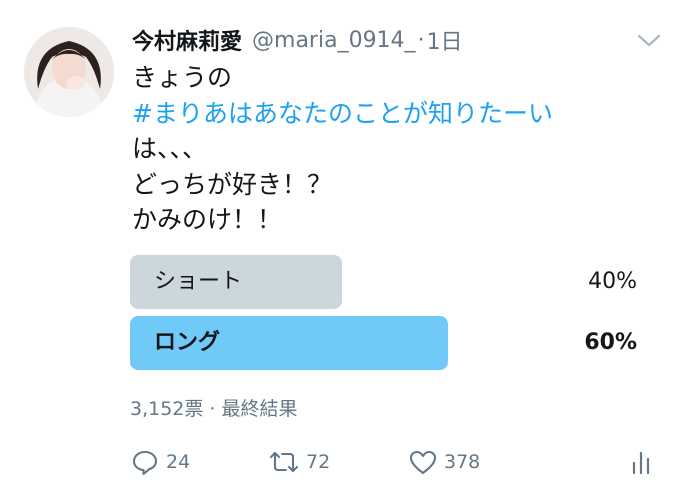 This screenshot has height=504, width=680. Describe the element at coordinates (178, 462) in the screenshot. I see `reply-count: 24` at that location.